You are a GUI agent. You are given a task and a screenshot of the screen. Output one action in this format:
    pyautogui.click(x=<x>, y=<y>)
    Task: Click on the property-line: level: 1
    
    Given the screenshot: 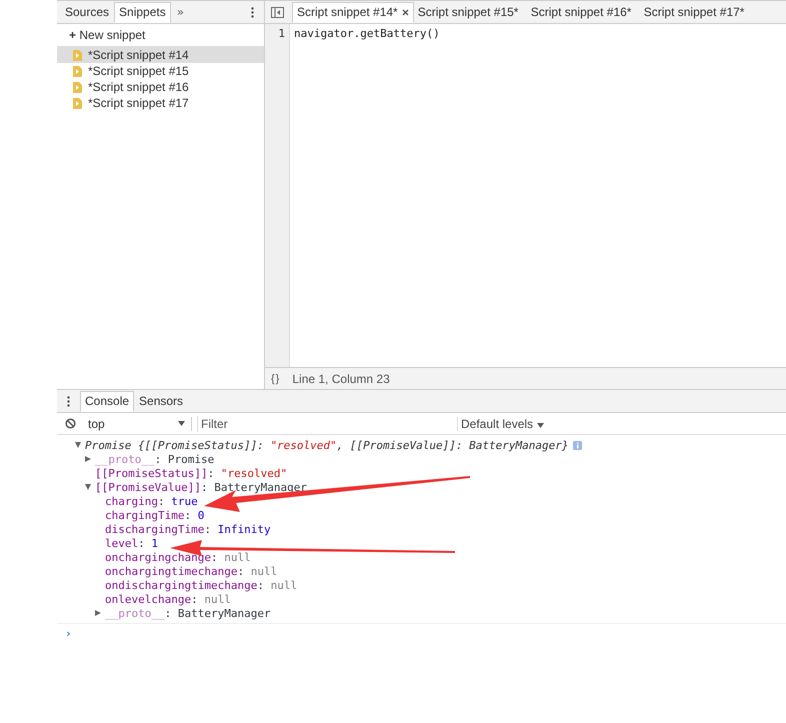 What is the action you would take?
    pyautogui.click(x=131, y=543)
    